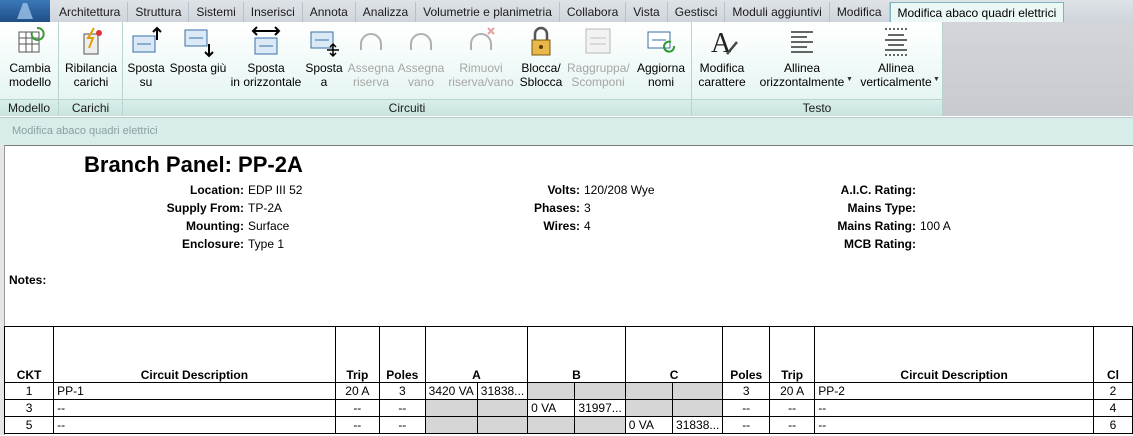 This screenshot has height=436, width=1133. What do you see at coordinates (194, 391) in the screenshot?
I see `table-cell: PP-1` at bounding box center [194, 391].